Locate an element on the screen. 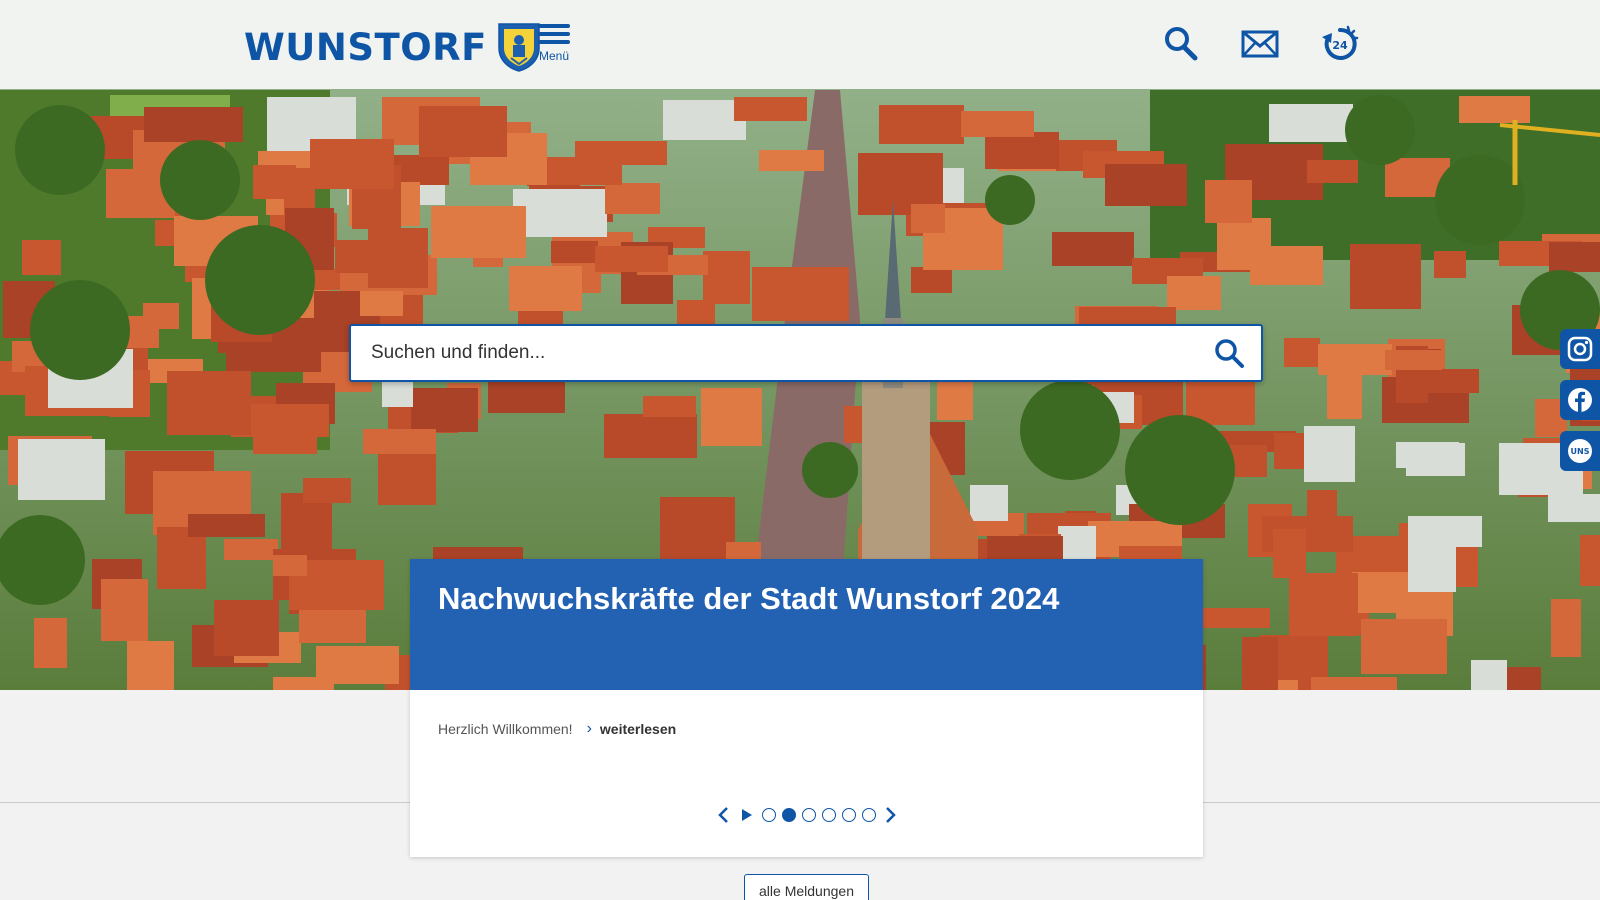 The image size is (1600, 900). play-icon is located at coordinates (746, 815).